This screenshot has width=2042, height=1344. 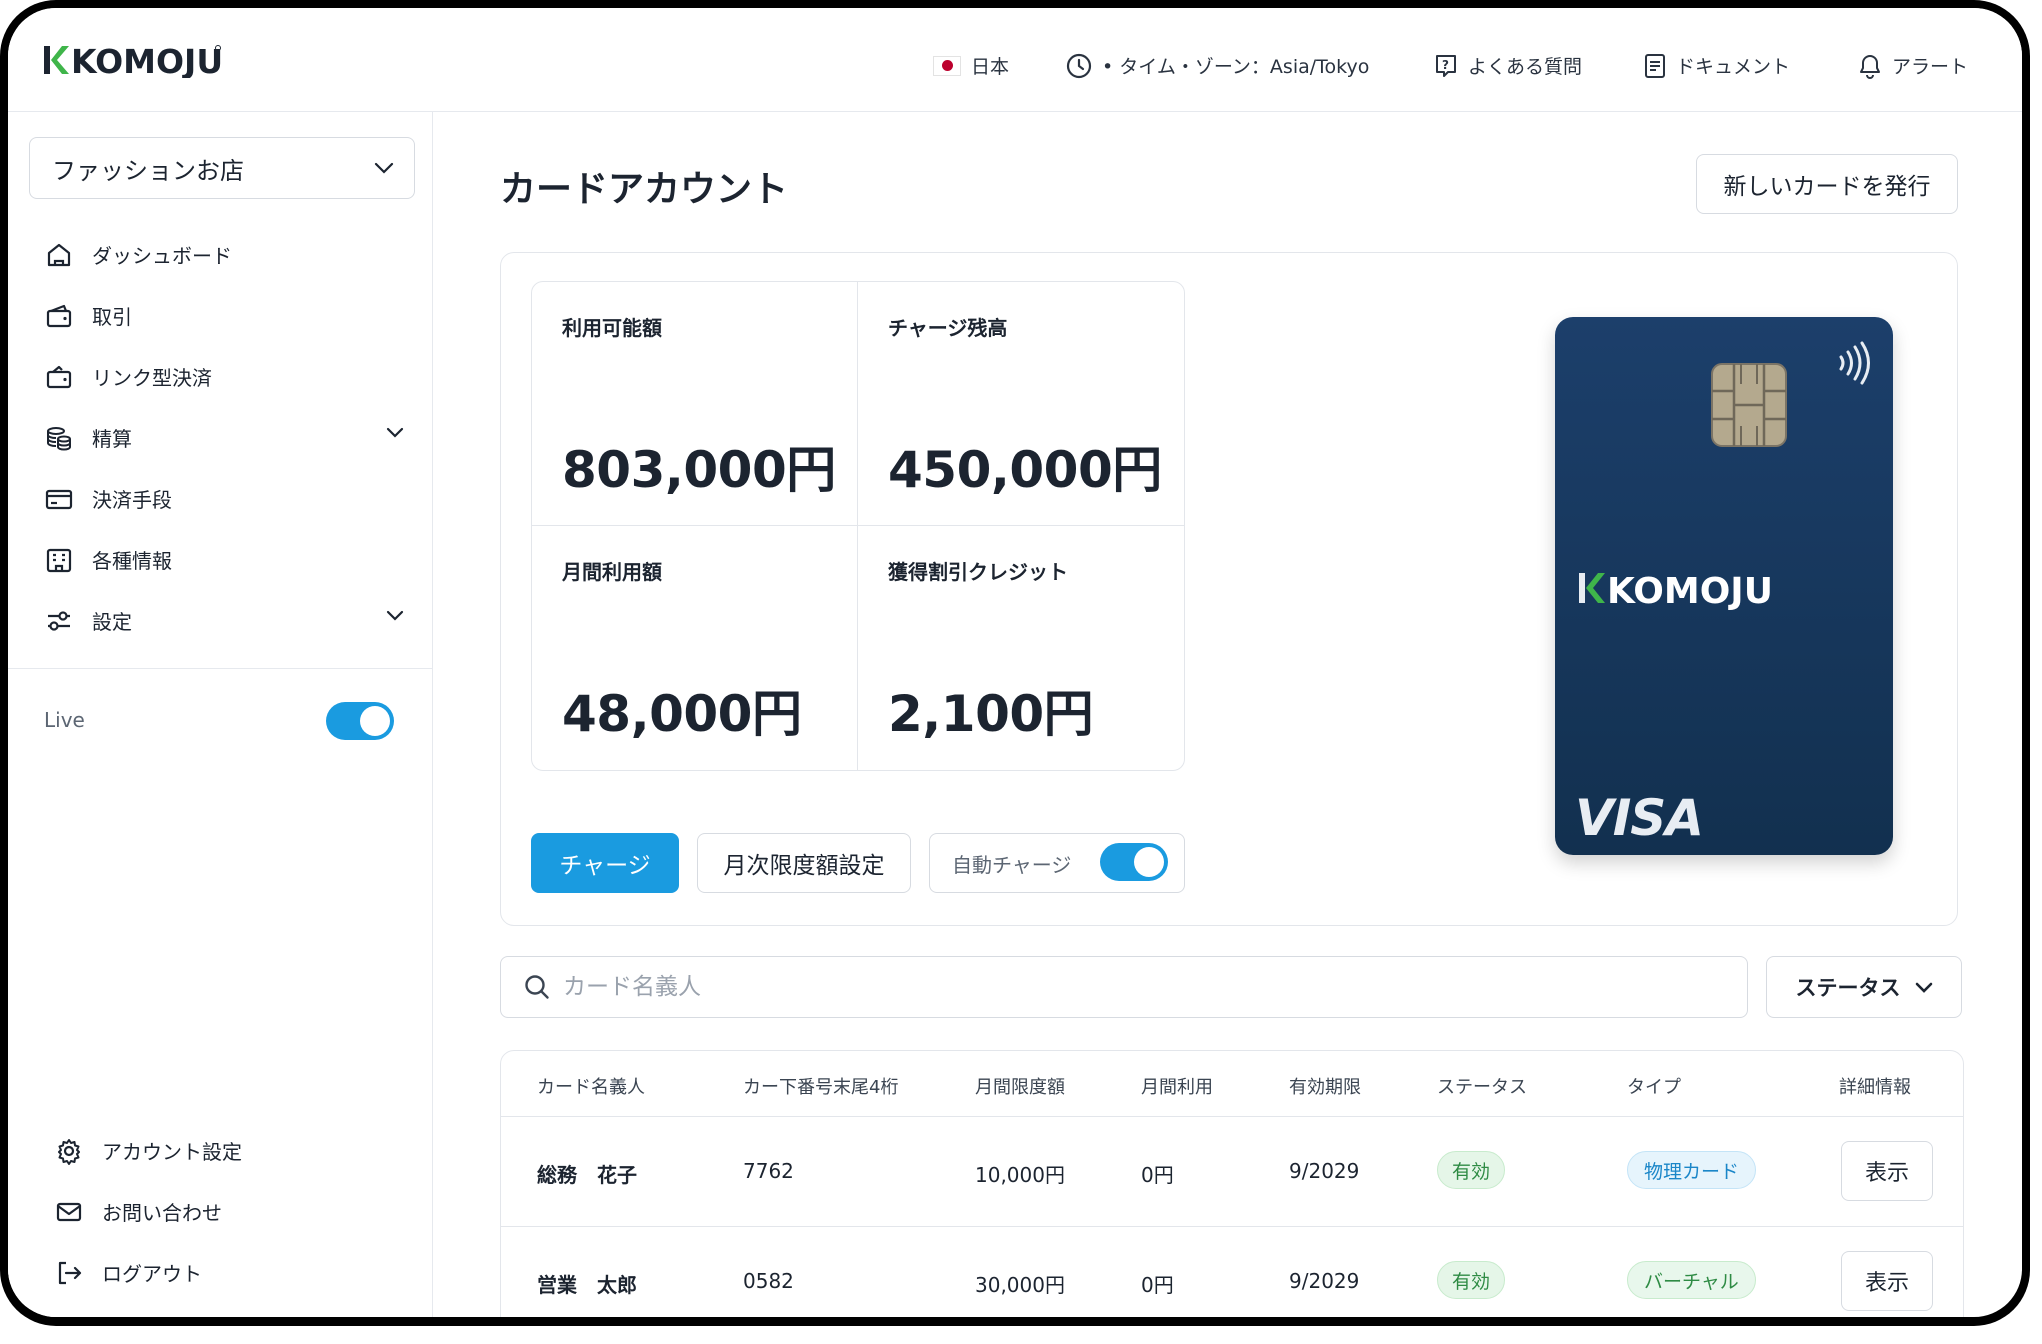 I want to click on visa-logo: VISA, so click(x=1639, y=818).